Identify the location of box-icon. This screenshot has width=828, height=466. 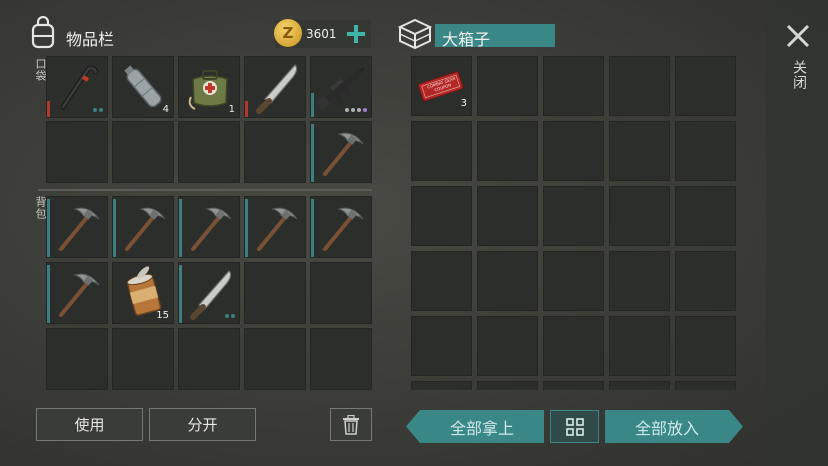
(415, 34).